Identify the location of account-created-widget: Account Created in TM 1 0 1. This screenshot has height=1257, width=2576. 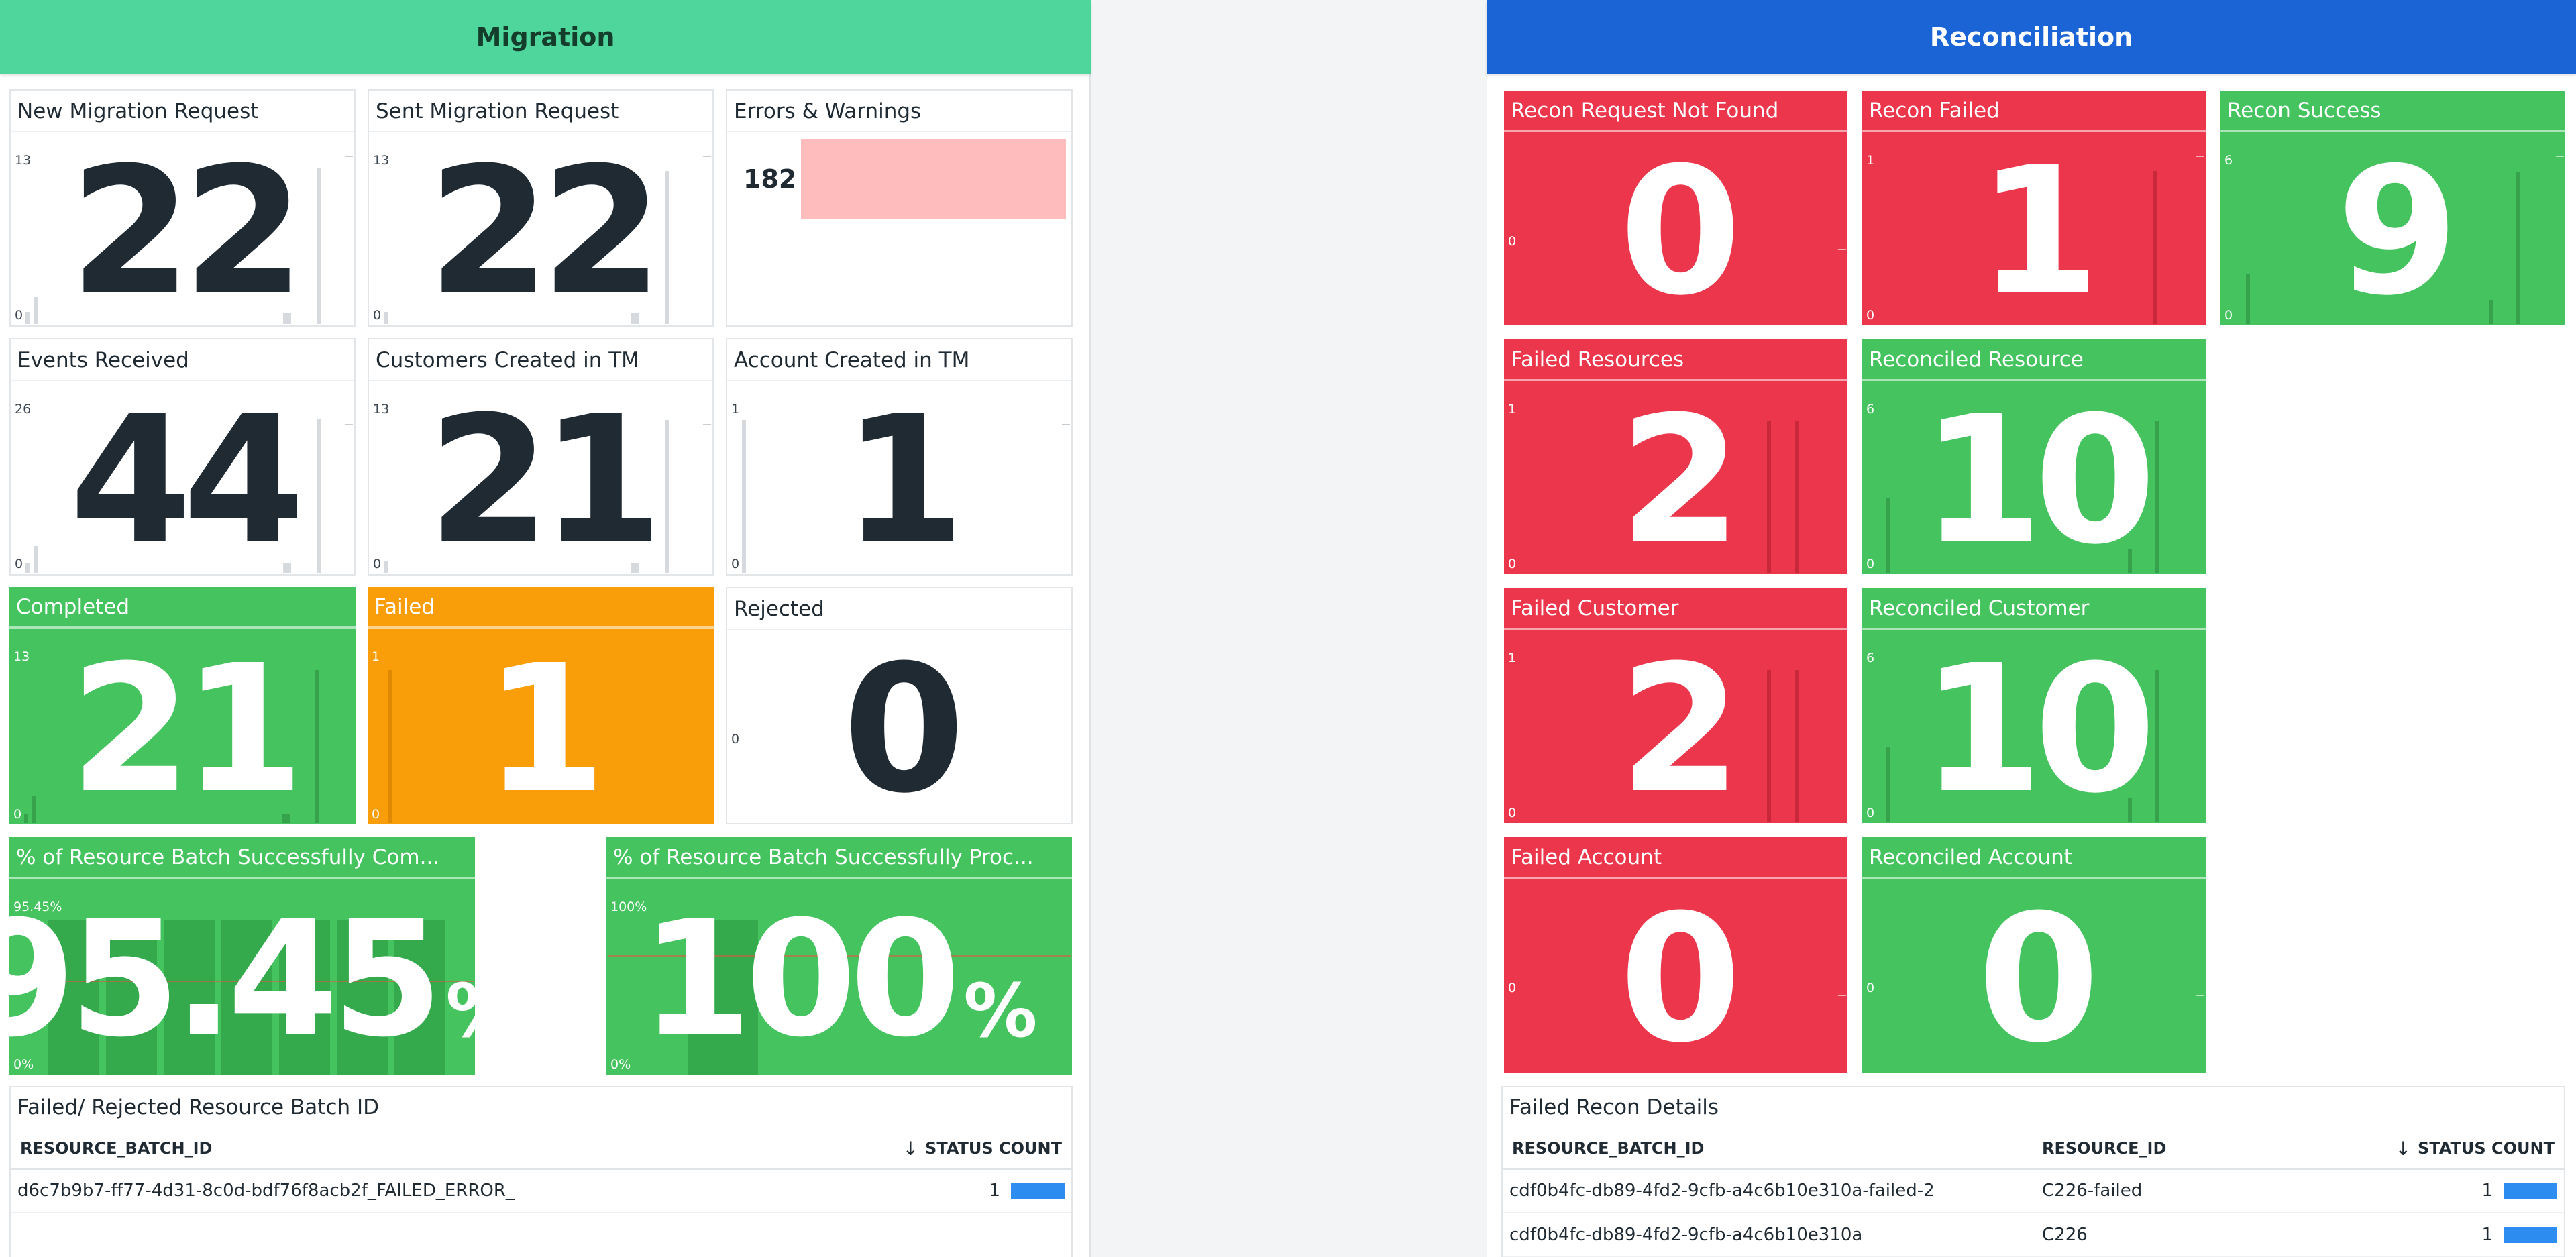
(899, 457).